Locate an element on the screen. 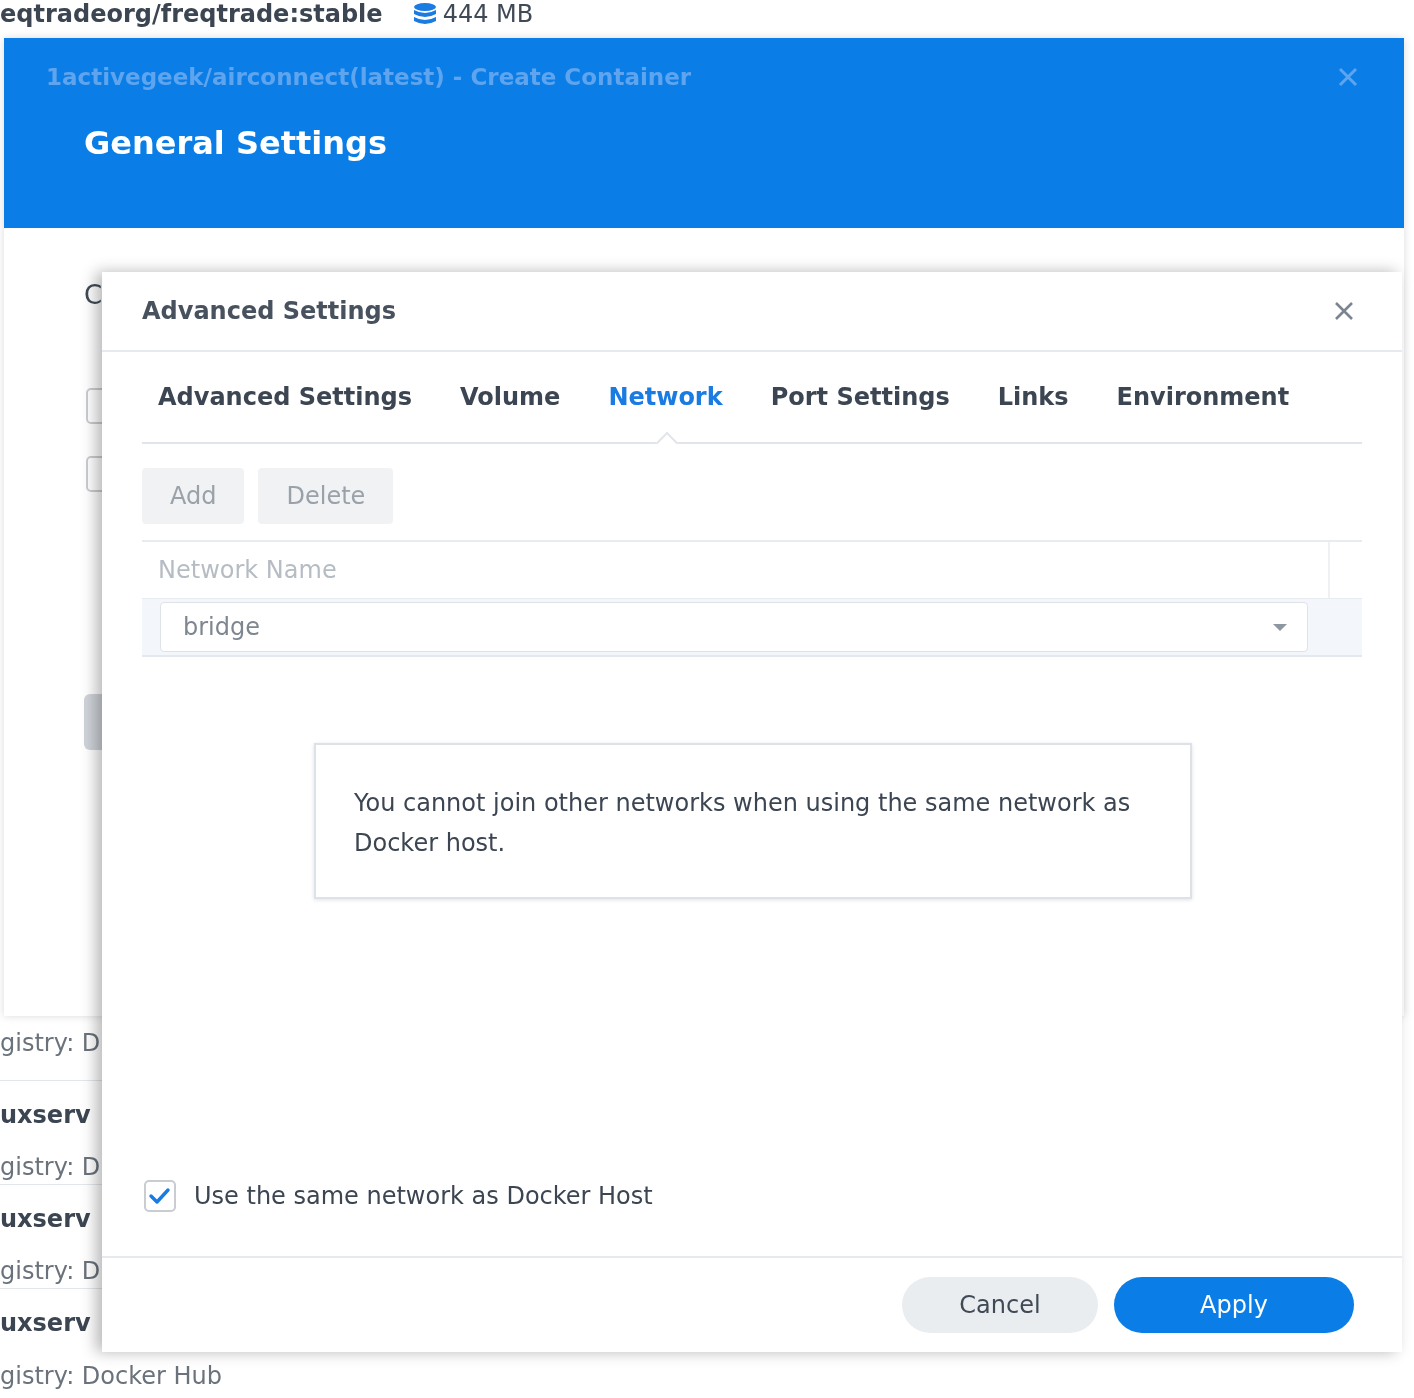  label-text: C is located at coordinates (93, 295).